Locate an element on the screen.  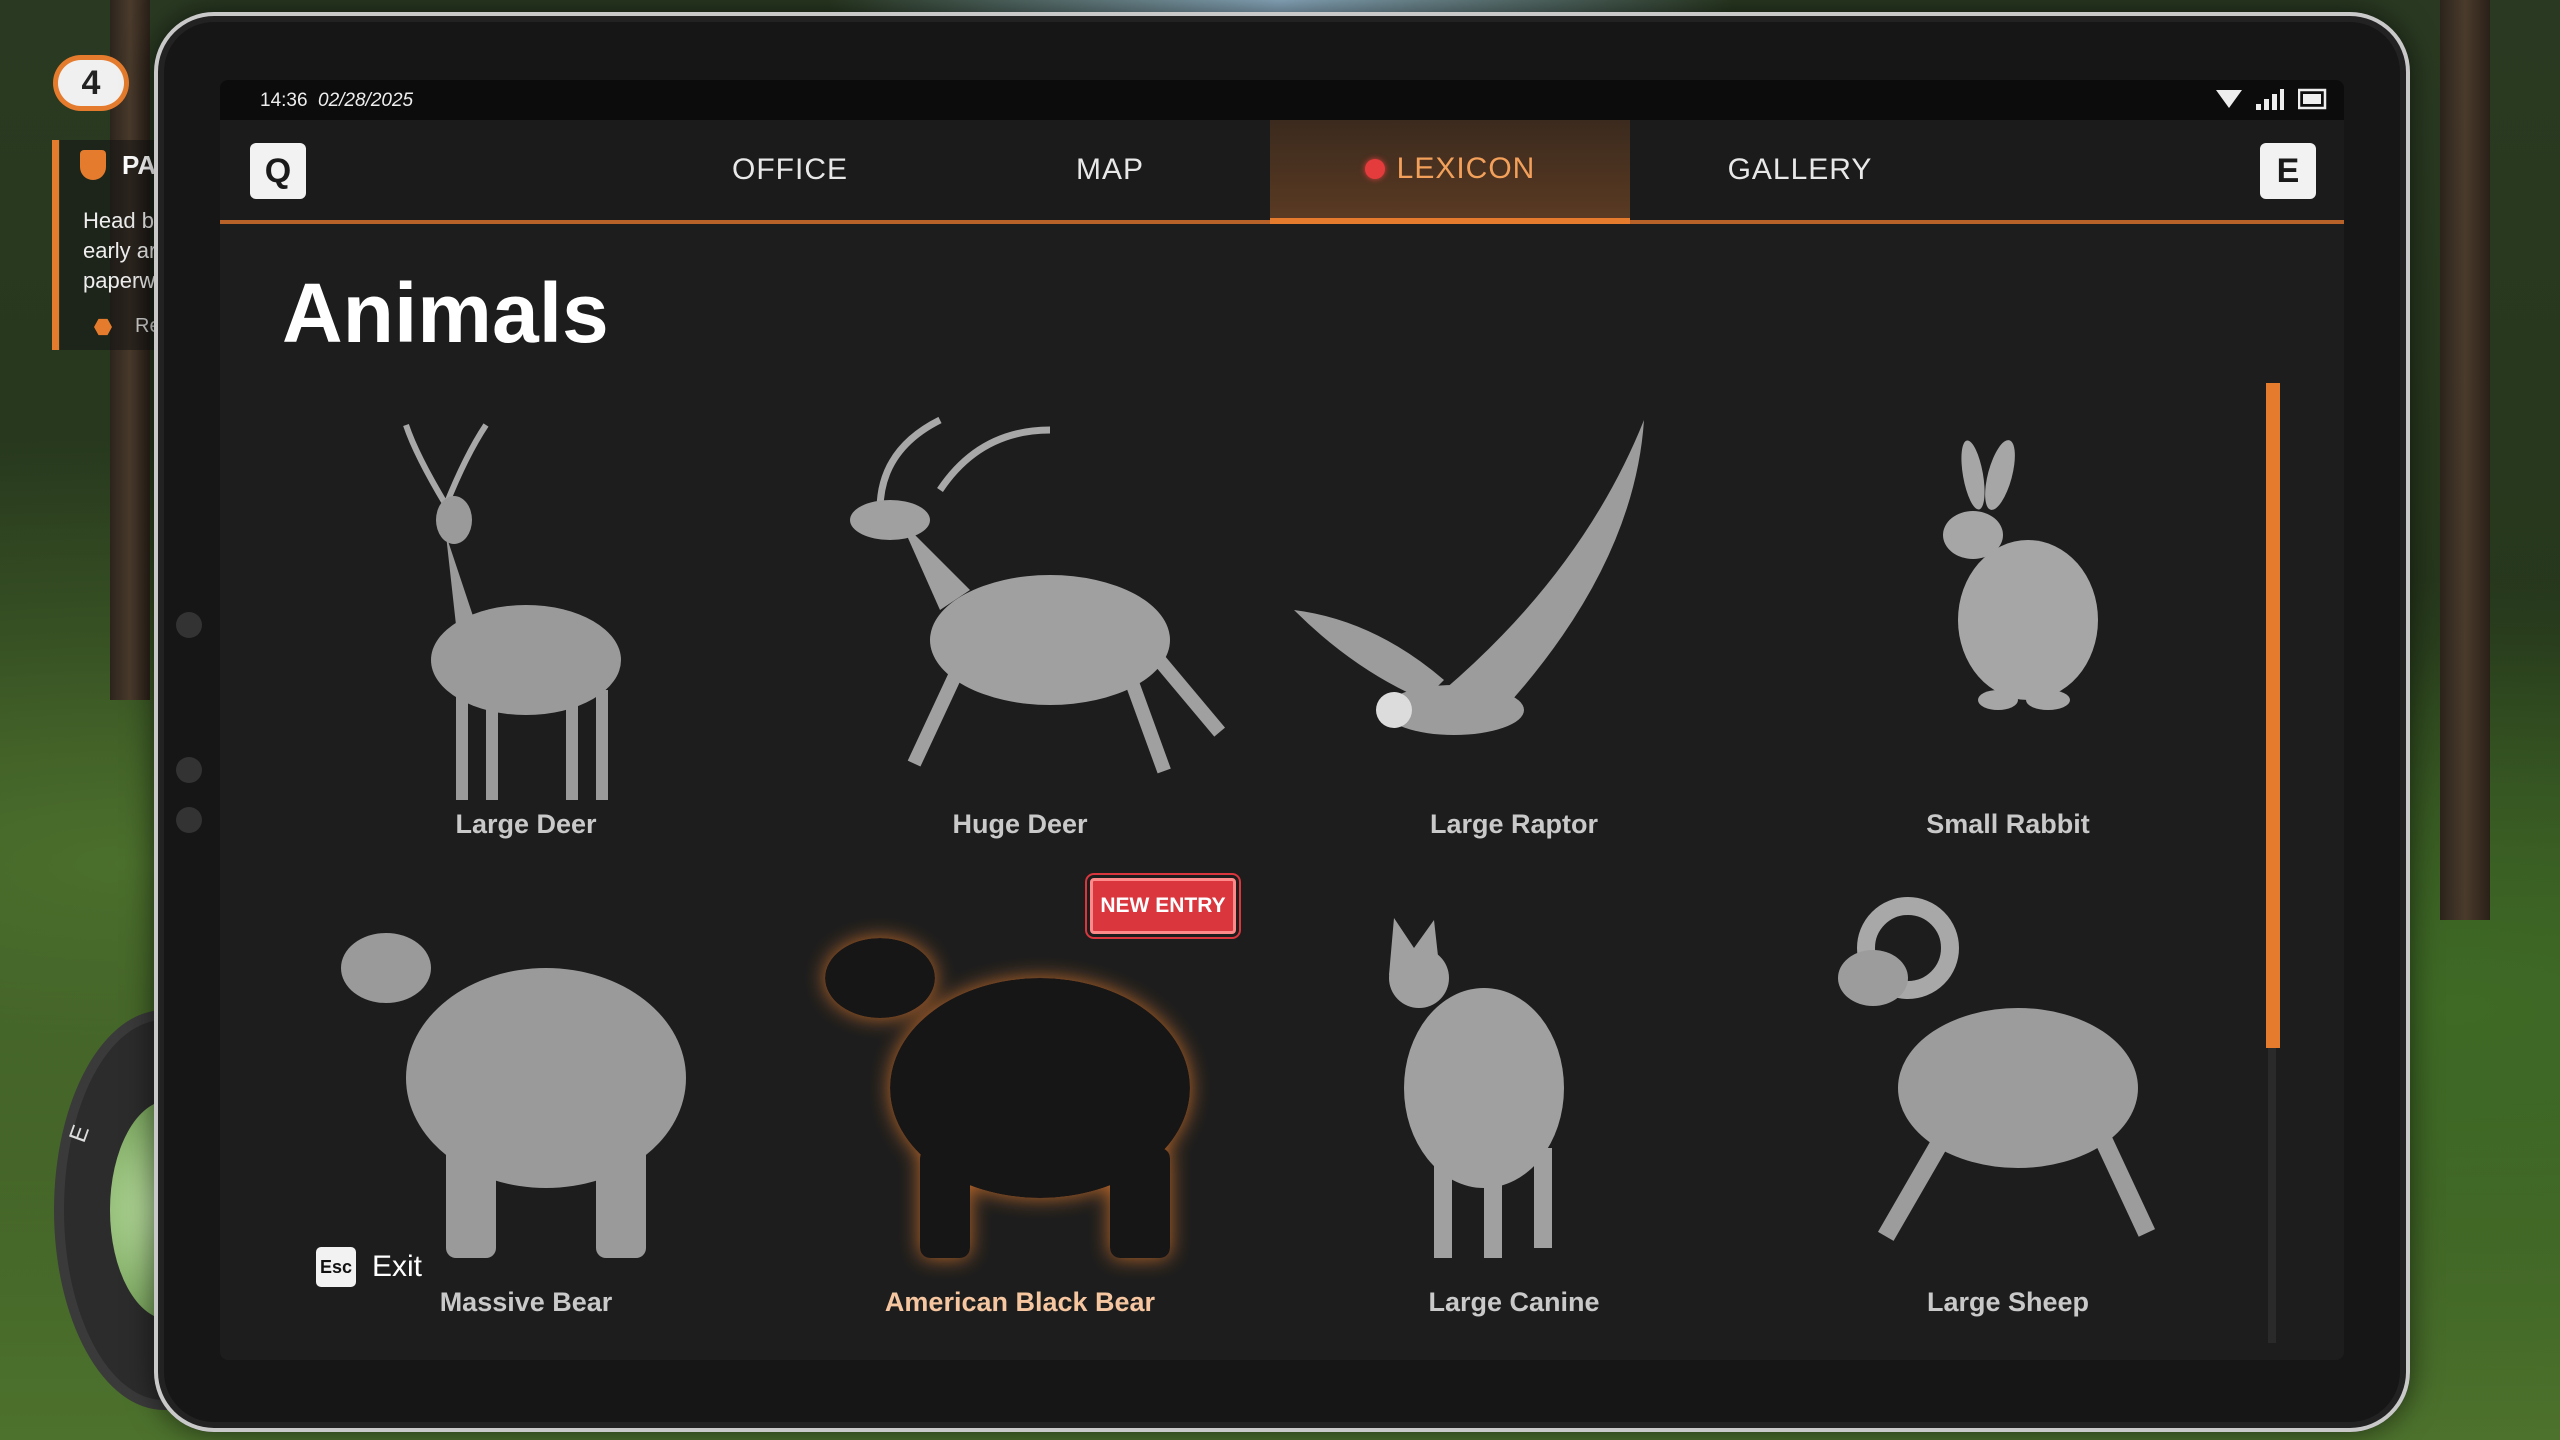
tab-lexicon: LEXICON is located at coordinates (1450, 172).